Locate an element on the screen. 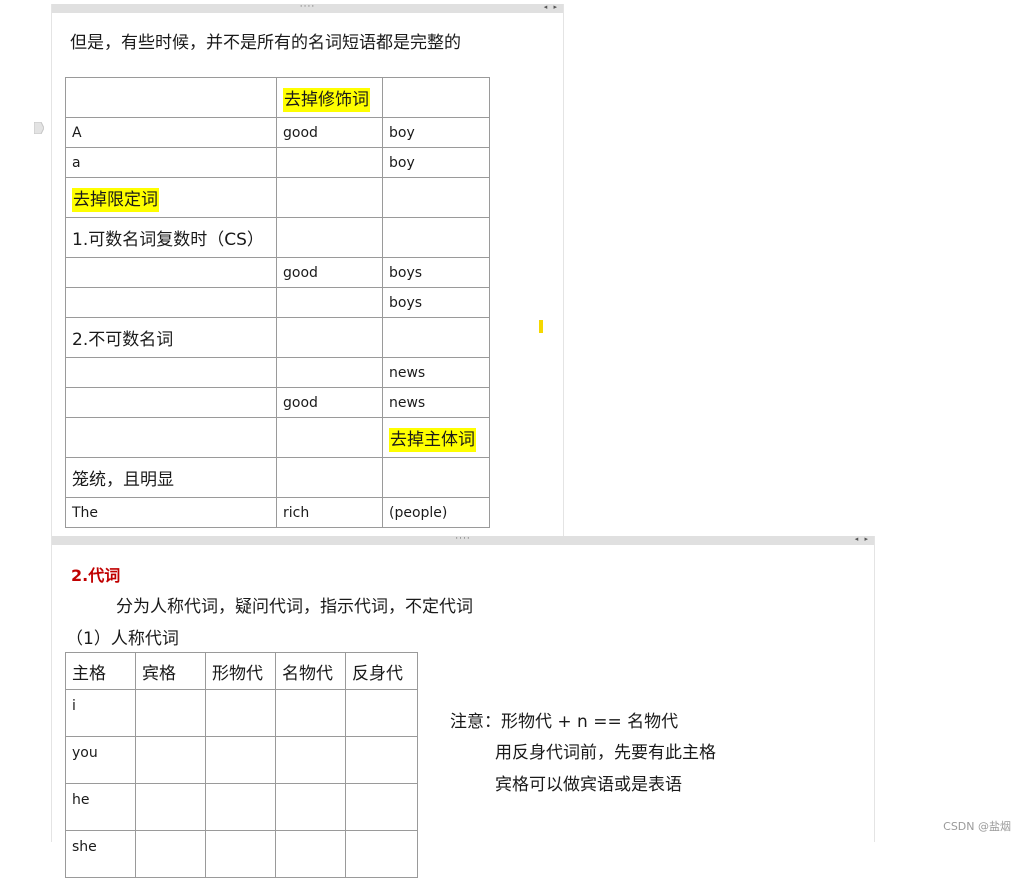 This screenshot has height=878, width=1025. table-row: a boy is located at coordinates (277, 162).